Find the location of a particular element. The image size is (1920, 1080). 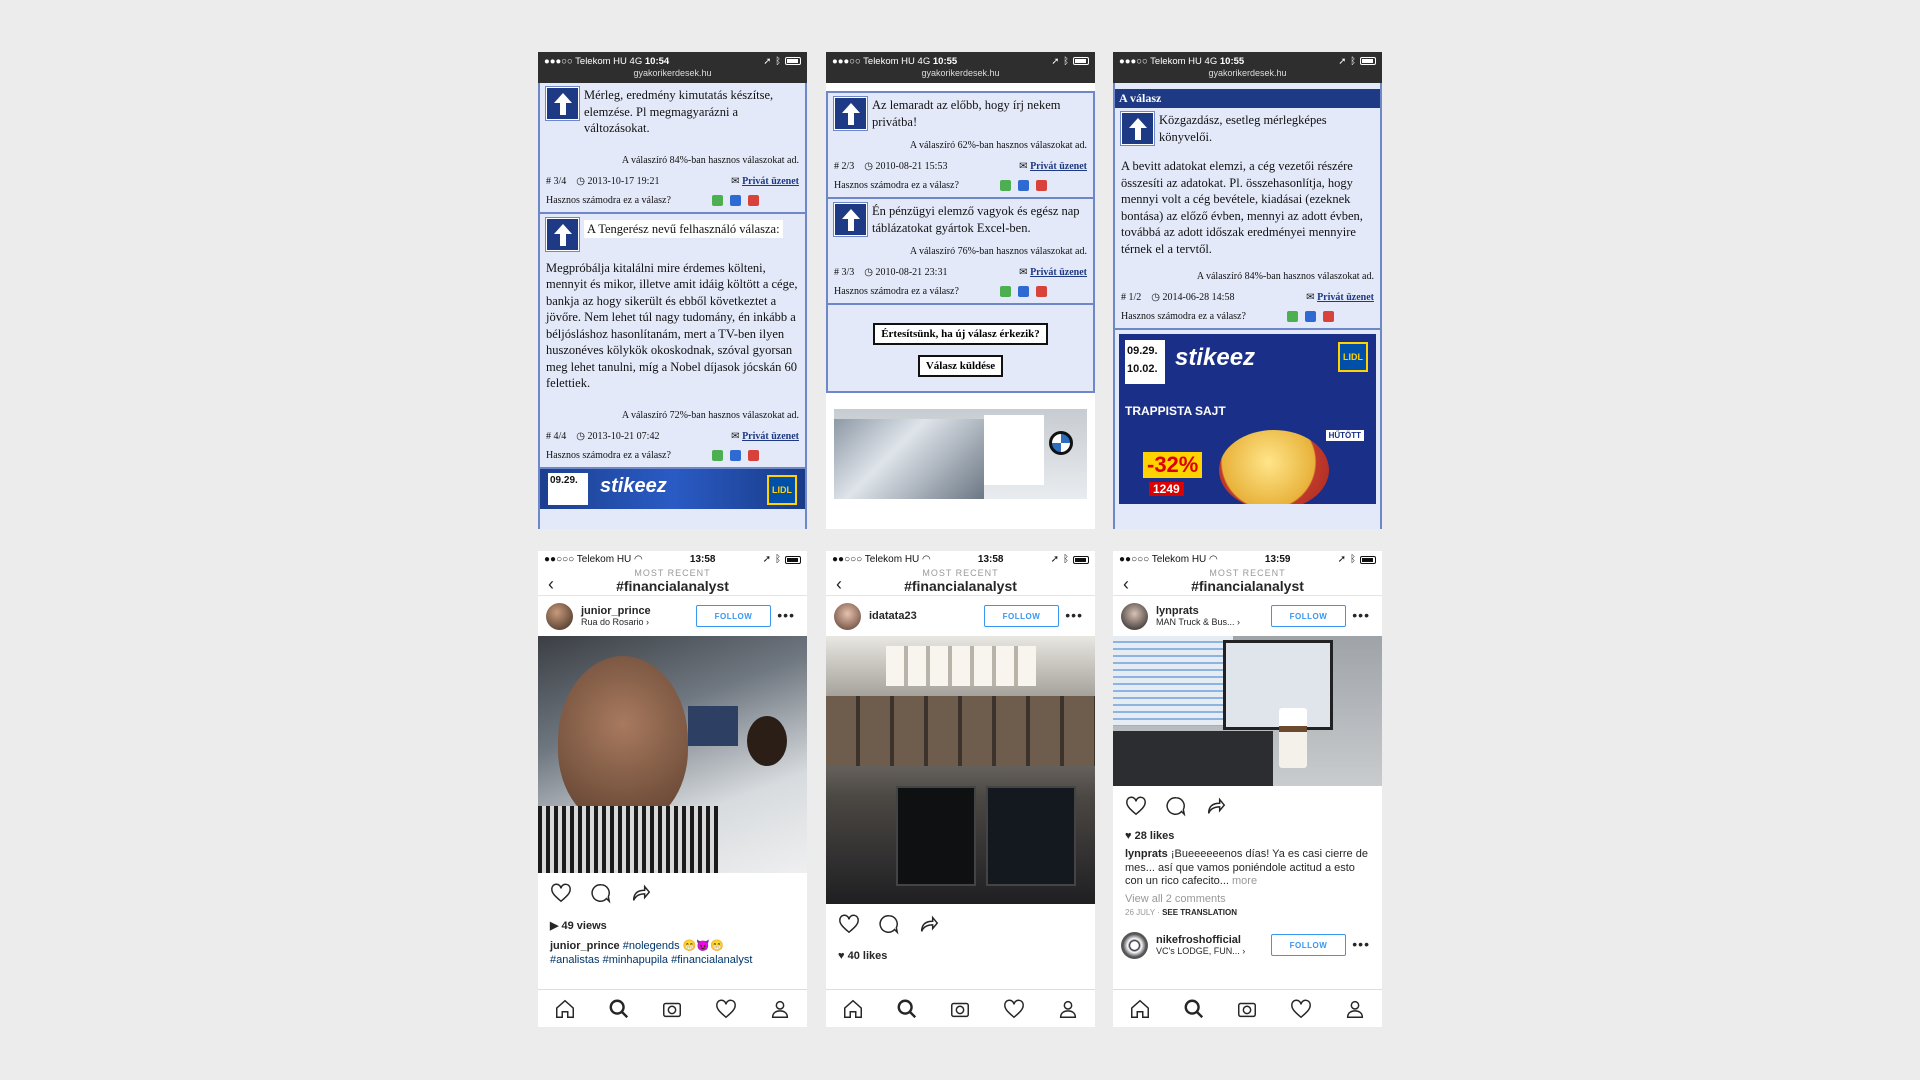

location: MAN Truck & Bus... › is located at coordinates (1198, 622).